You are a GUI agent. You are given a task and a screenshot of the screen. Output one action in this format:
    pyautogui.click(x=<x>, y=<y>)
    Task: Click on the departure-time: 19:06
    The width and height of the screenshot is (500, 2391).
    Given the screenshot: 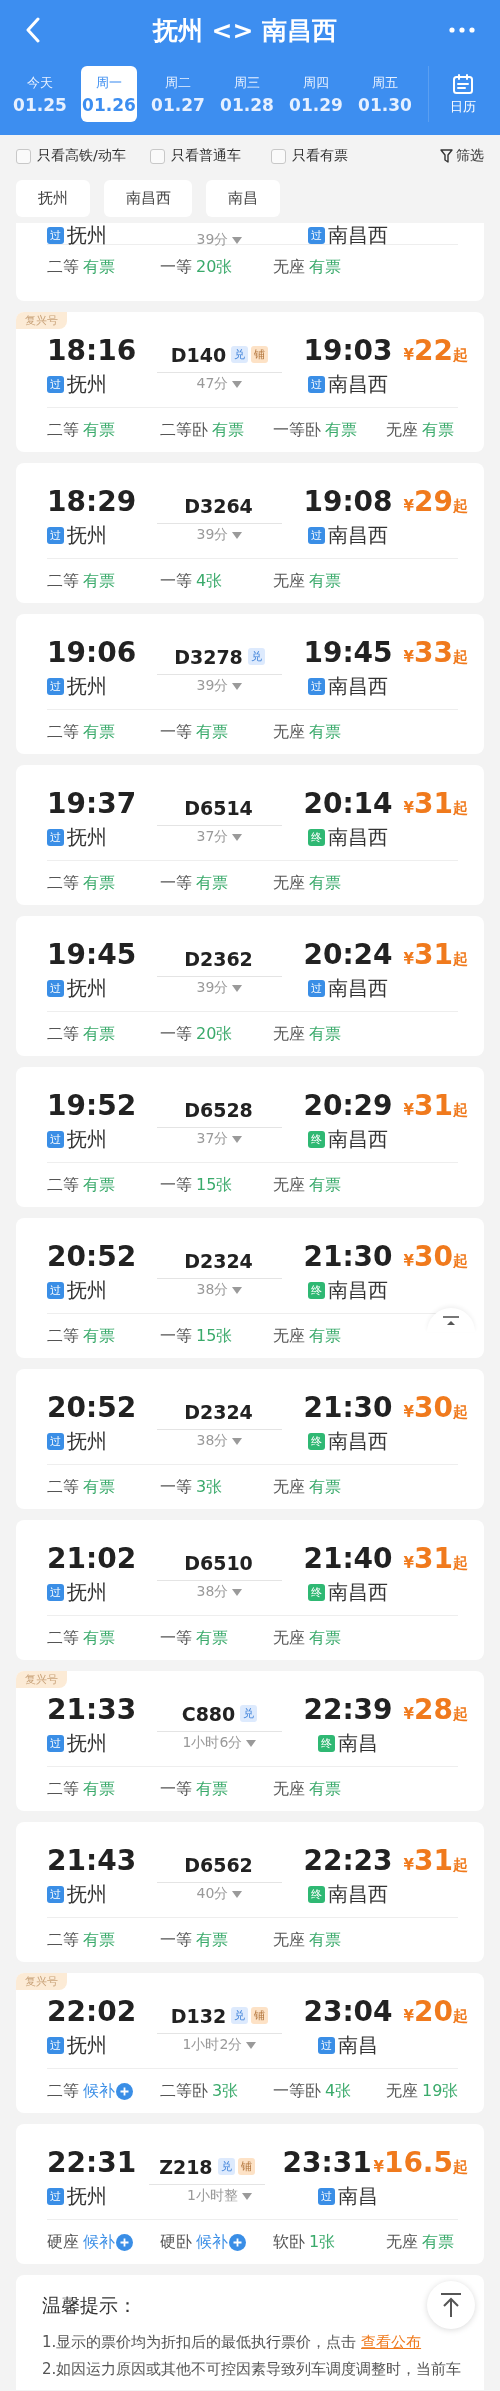 What is the action you would take?
    pyautogui.click(x=92, y=652)
    